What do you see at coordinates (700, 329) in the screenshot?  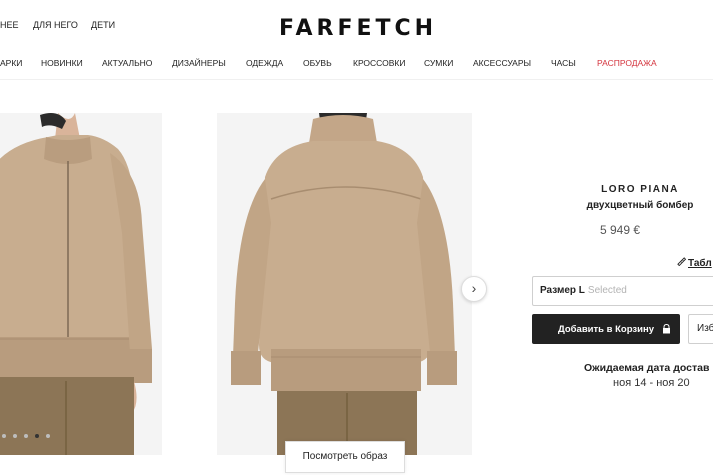 I see `wishlist-button: Изб` at bounding box center [700, 329].